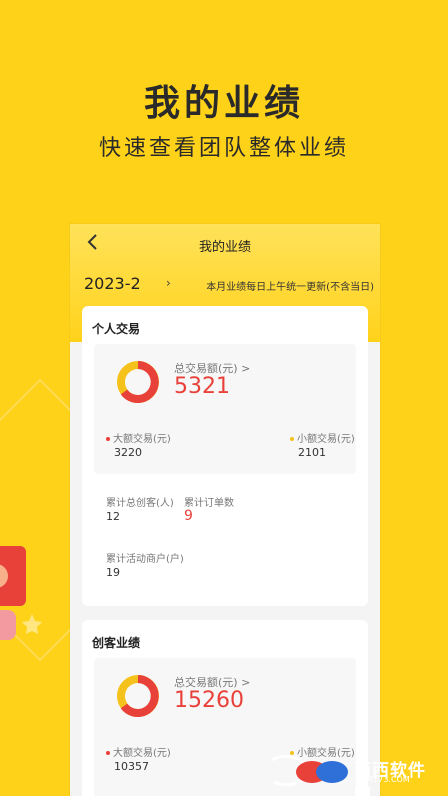  Describe the element at coordinates (354, 775) in the screenshot. I see `site-watermark: 西西软件园 CR173.COM` at that location.